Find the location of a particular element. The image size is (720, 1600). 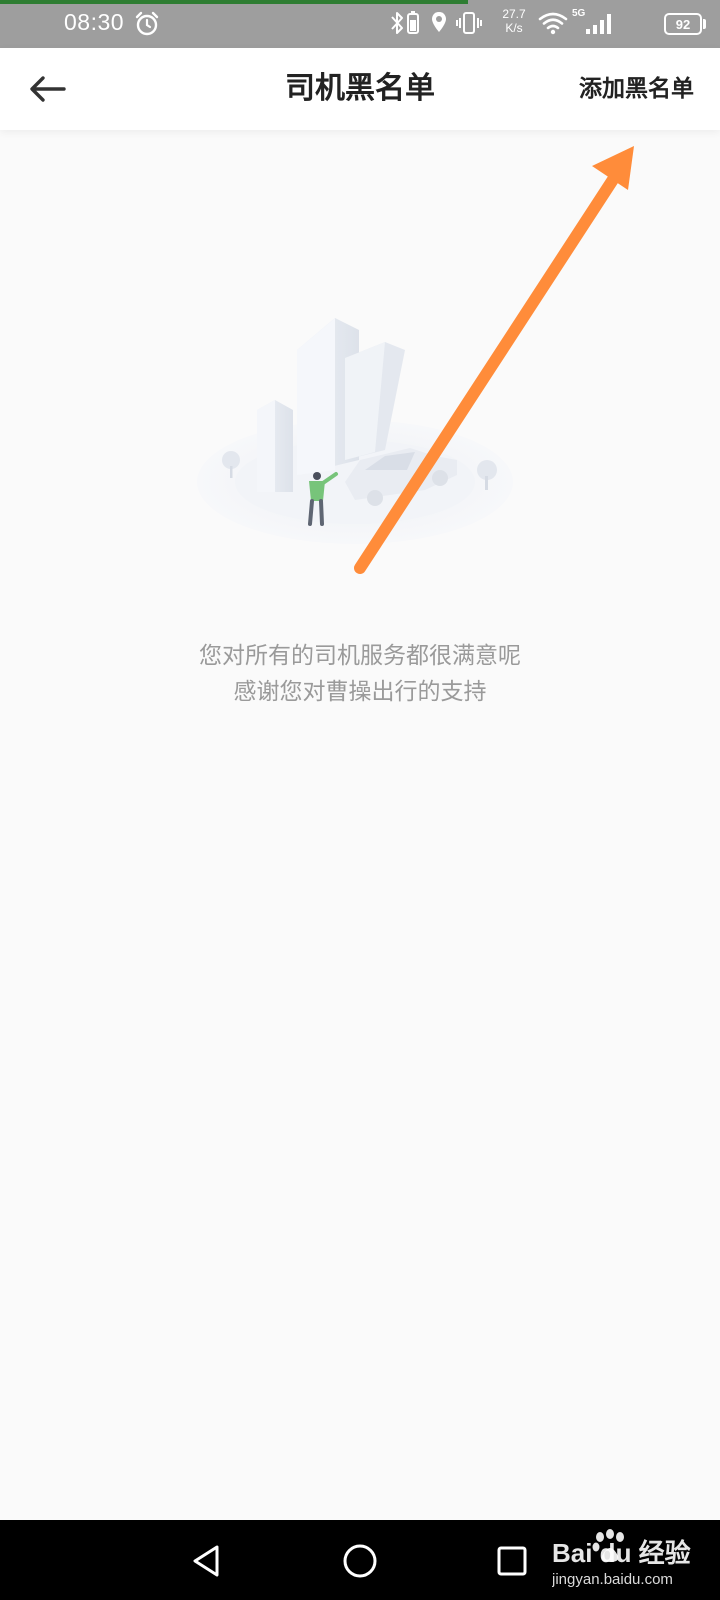

empty-state-line2: 感谢您对曹操出行的支持 is located at coordinates (360, 692).